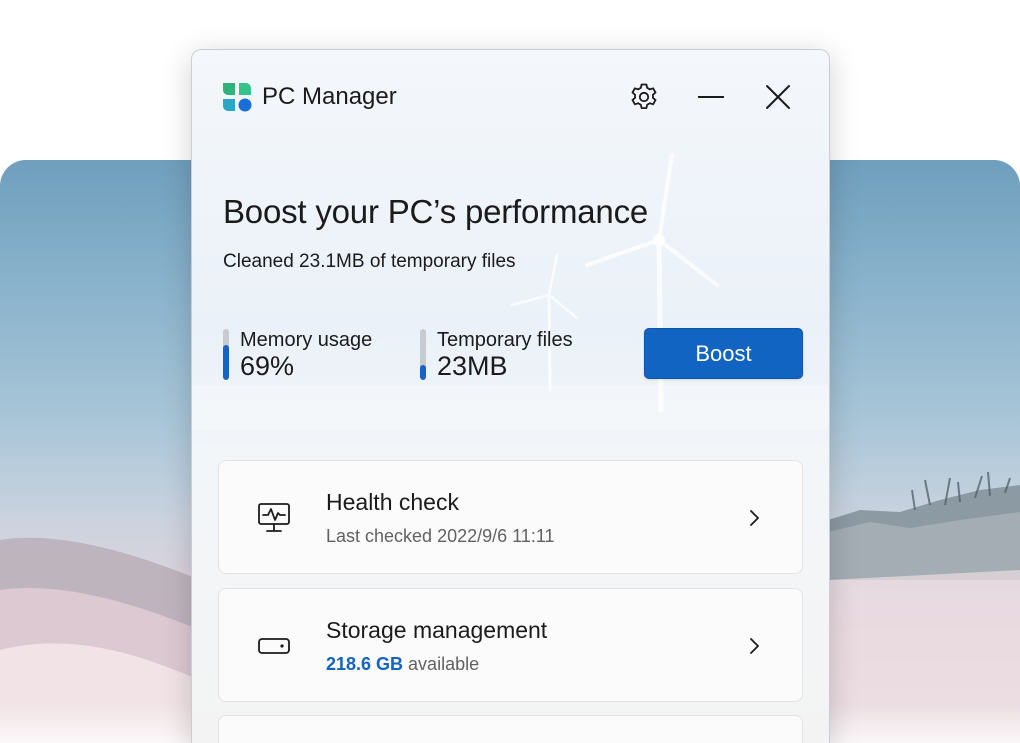 The height and width of the screenshot is (743, 1020). I want to click on settings-button, so click(644, 97).